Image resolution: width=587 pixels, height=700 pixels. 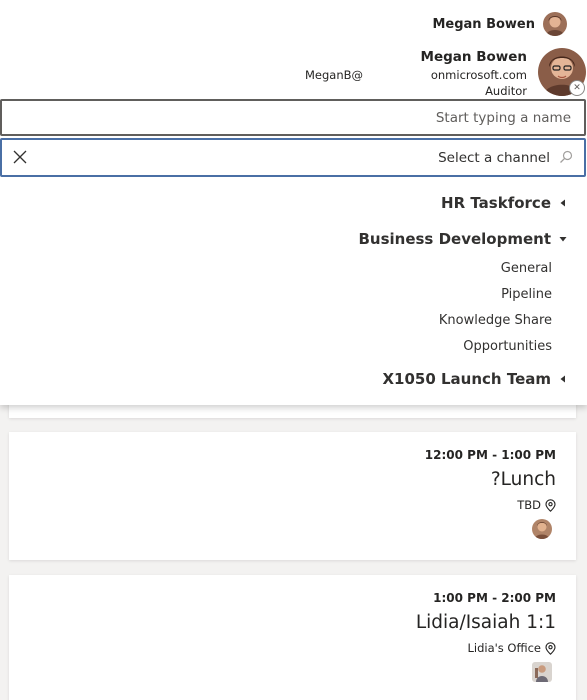 I want to click on meeting-location: TBD, so click(x=536, y=505).